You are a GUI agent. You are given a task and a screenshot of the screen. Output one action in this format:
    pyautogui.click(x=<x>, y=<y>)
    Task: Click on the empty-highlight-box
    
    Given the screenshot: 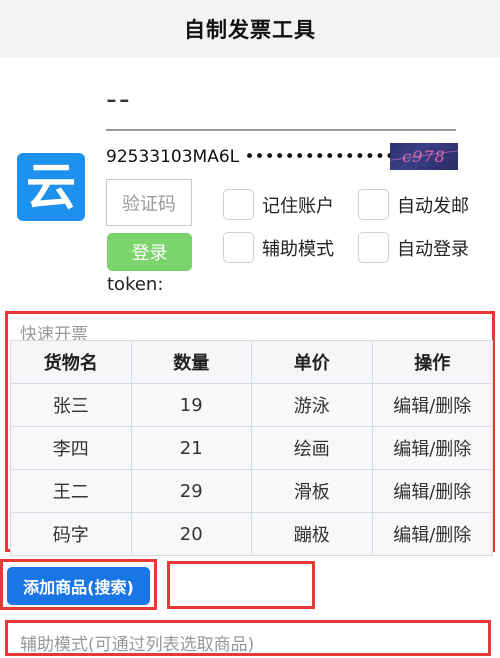 What is the action you would take?
    pyautogui.click(x=241, y=585)
    